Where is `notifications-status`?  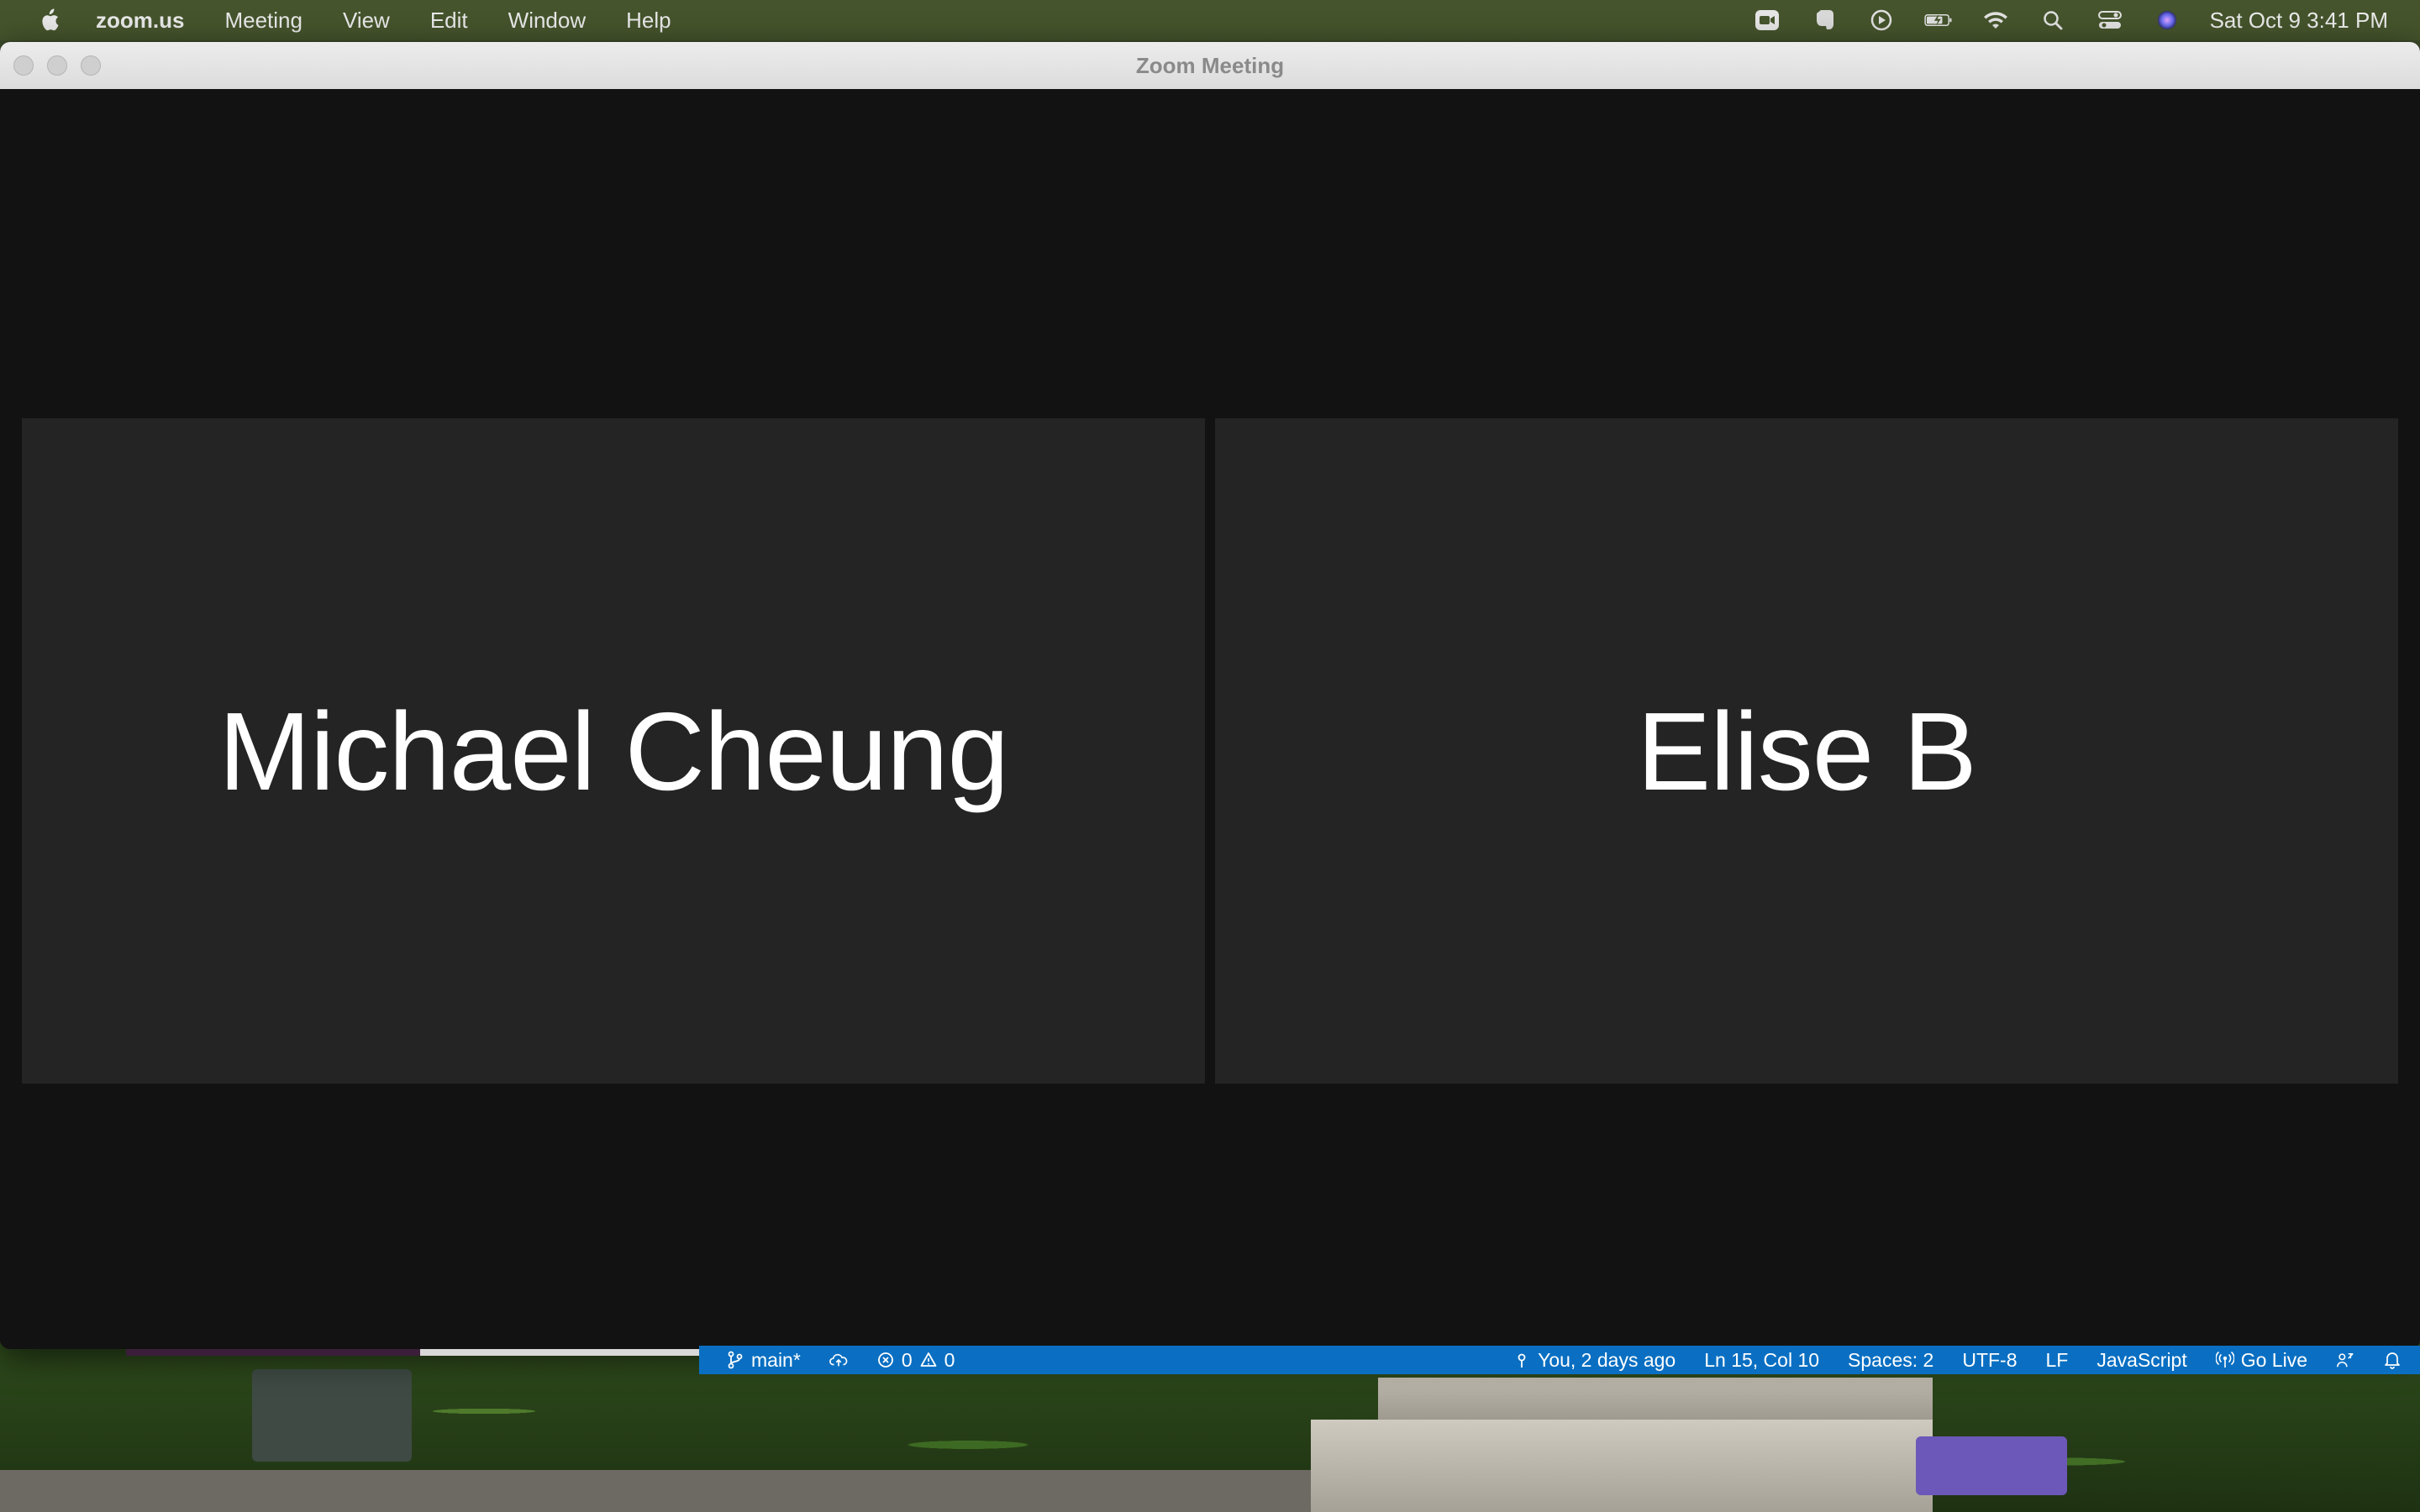
notifications-status is located at coordinates (2392, 1360).